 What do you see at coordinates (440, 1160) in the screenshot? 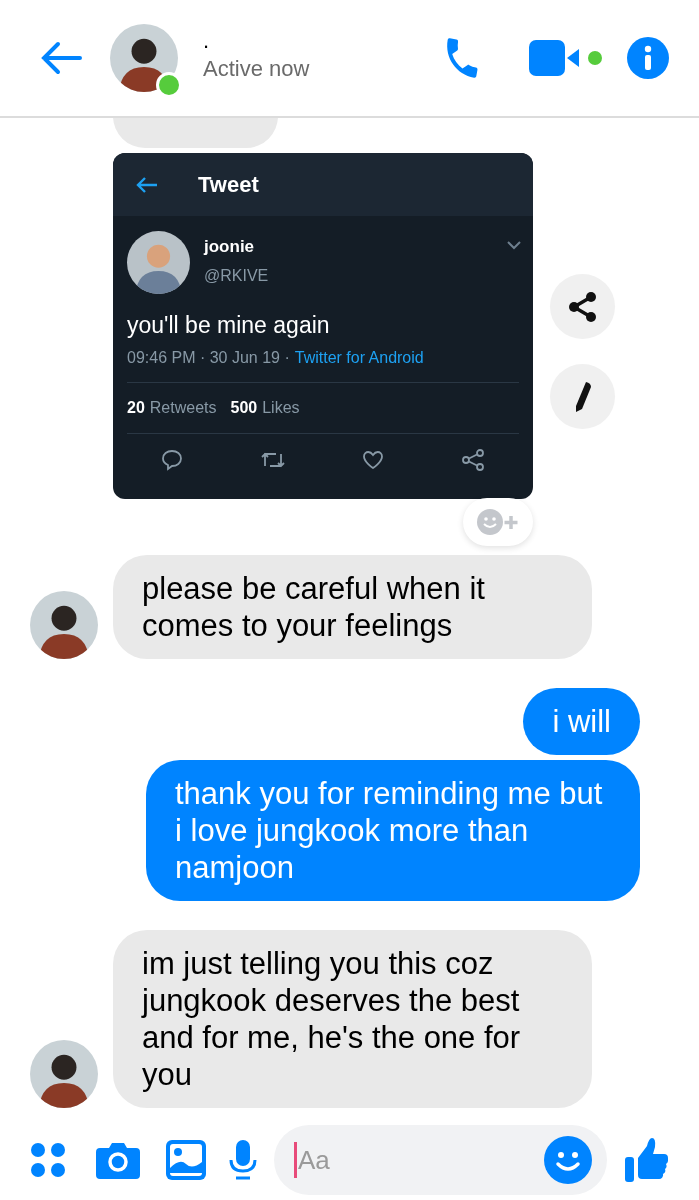
I see `message-input: Aa` at bounding box center [440, 1160].